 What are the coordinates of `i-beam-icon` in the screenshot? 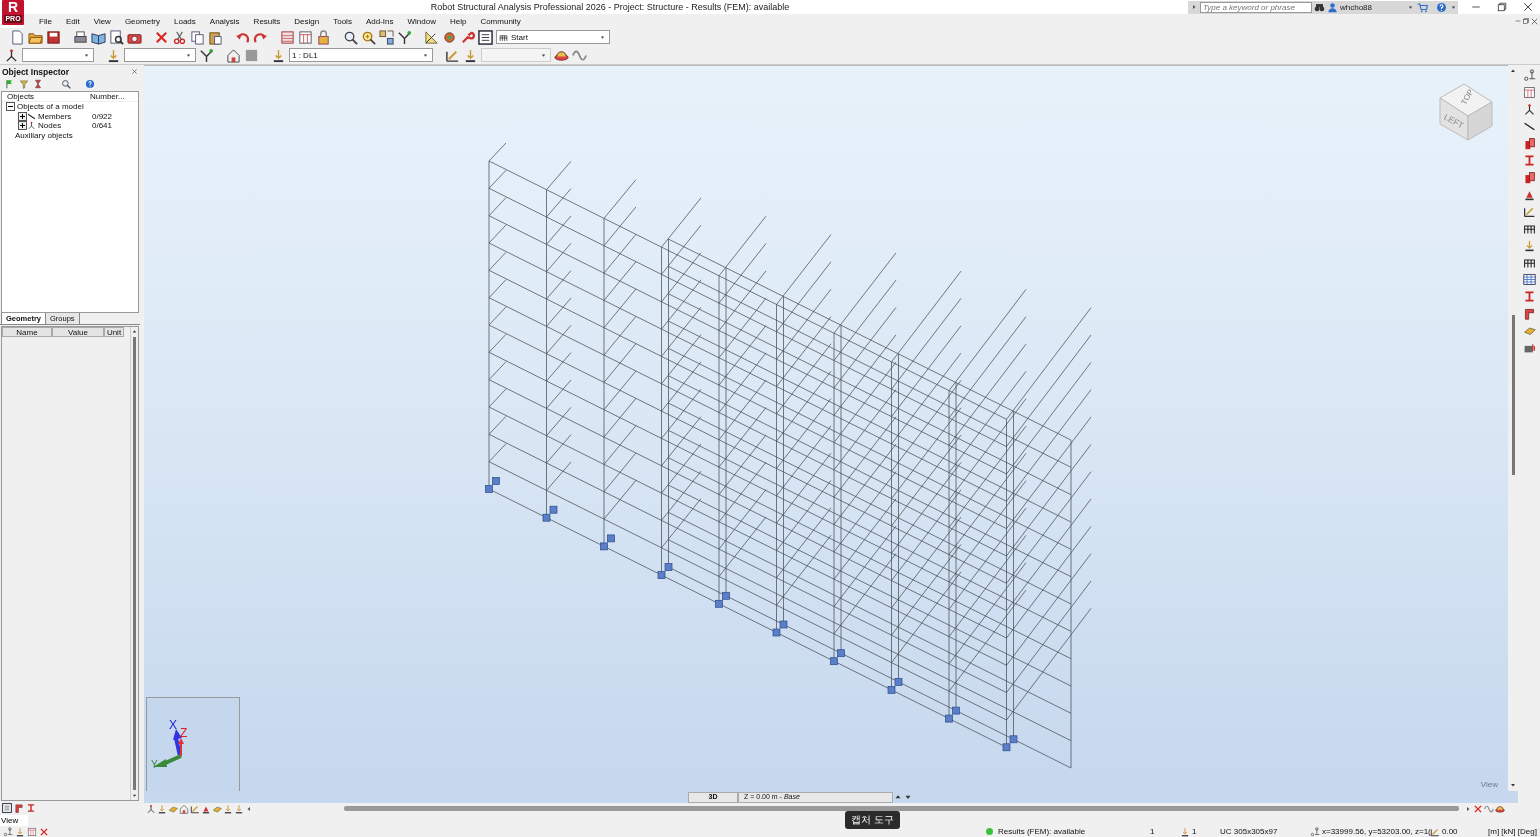 It's located at (1529, 160).